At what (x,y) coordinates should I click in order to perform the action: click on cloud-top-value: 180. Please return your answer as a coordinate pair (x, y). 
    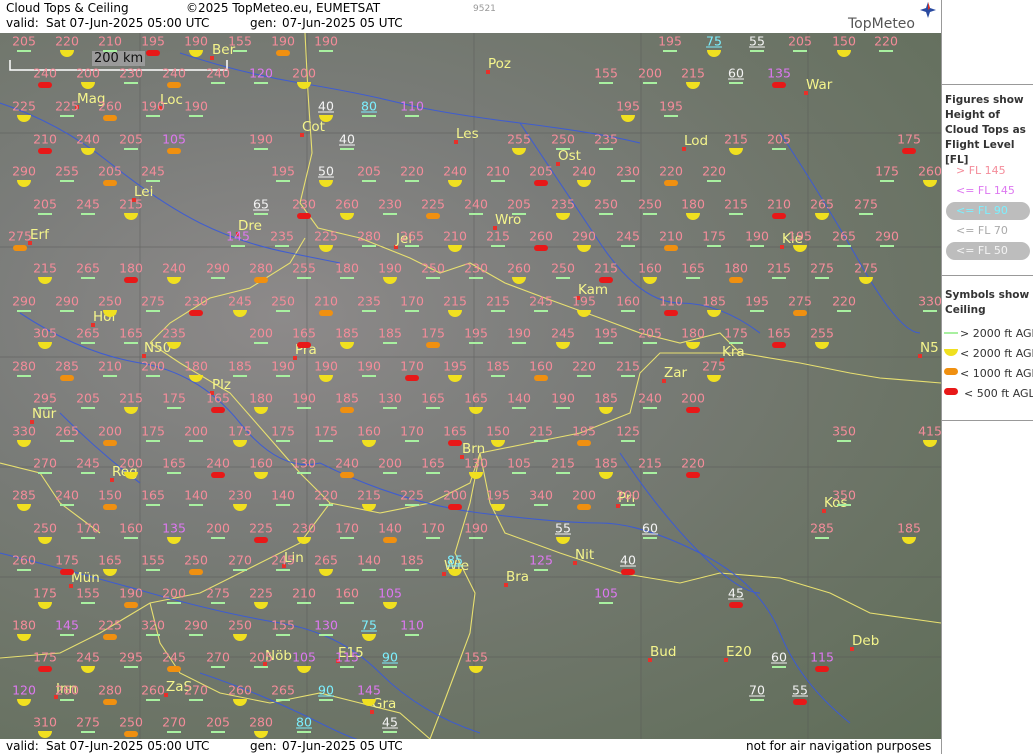
    Looking at the image, I should click on (736, 268).